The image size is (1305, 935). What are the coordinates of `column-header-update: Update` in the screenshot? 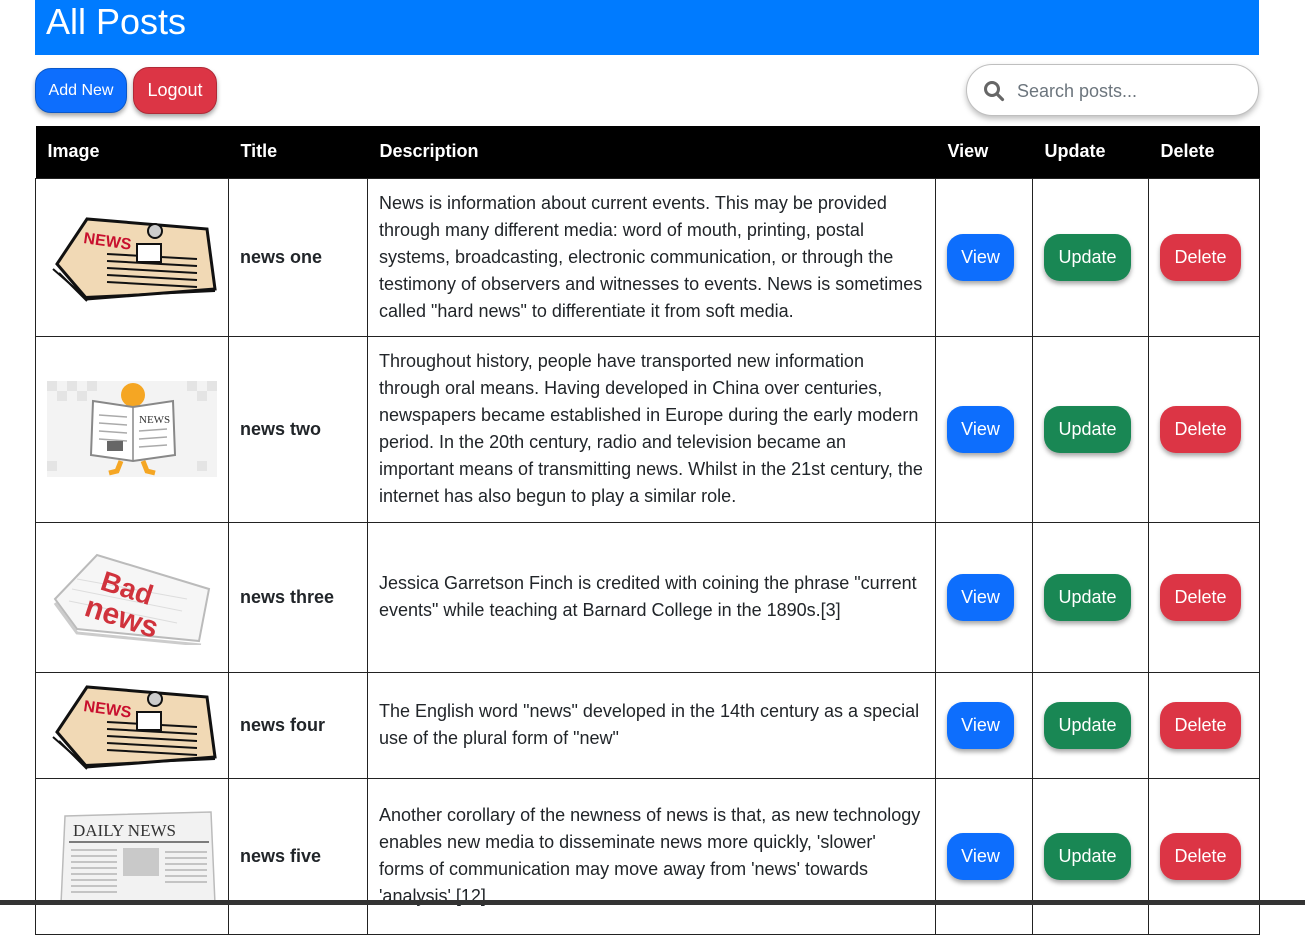 It's located at (1090, 152).